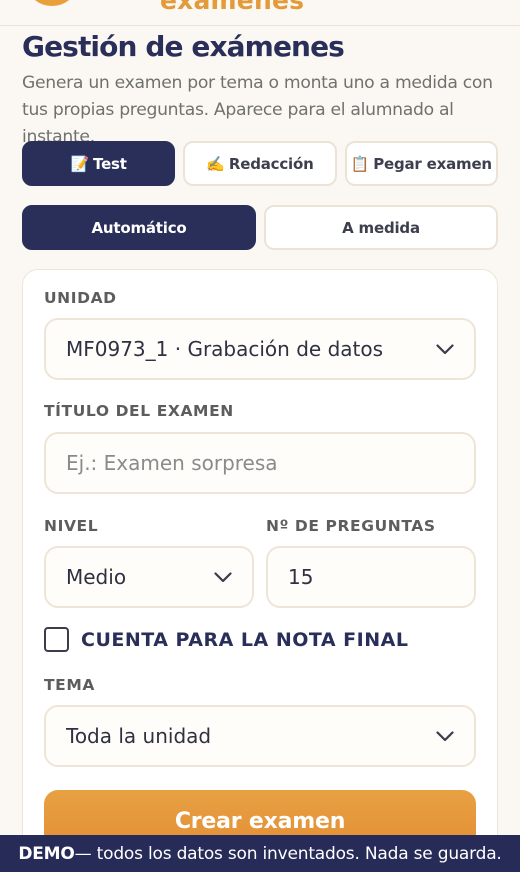 This screenshot has height=872, width=520. I want to click on final-grade-label: CUENTA PARA LA NOTA FINAL, so click(245, 639).